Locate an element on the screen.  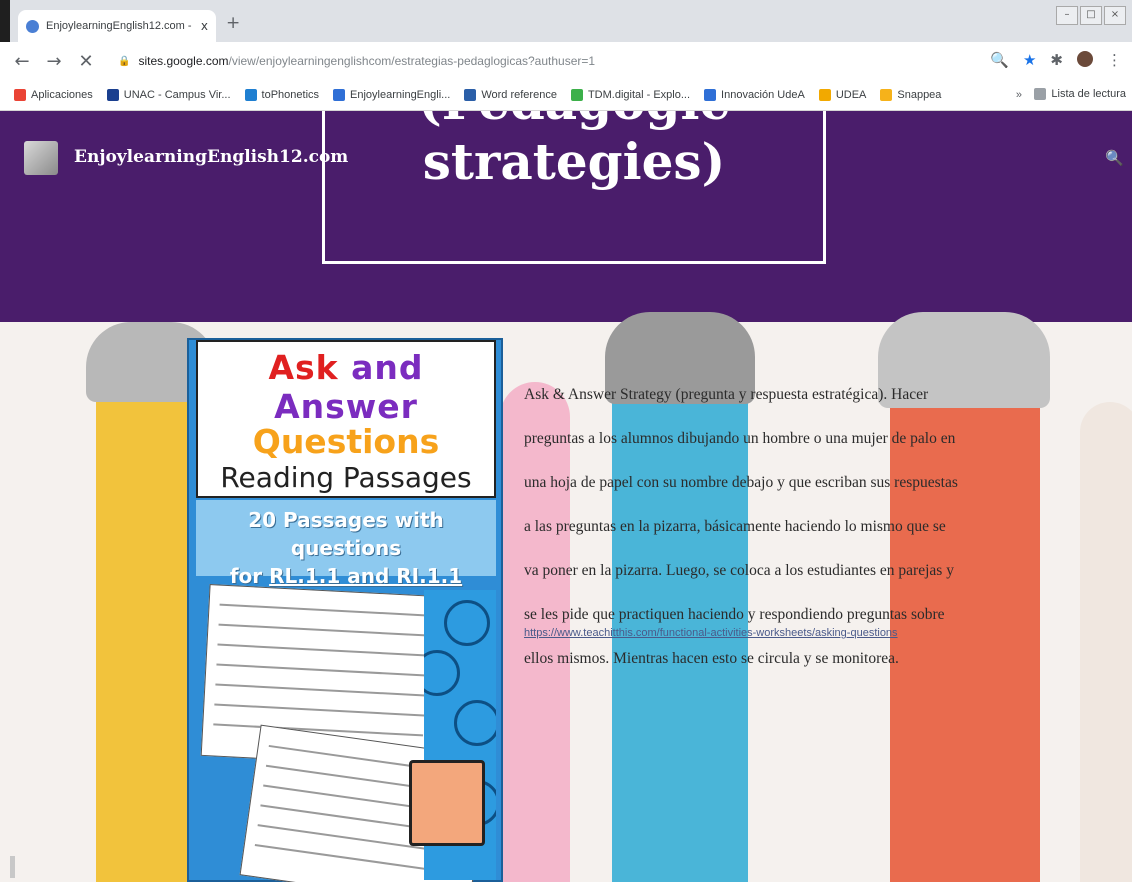
site-name: EnjoylearningEnglish12.com is located at coordinates (211, 157).